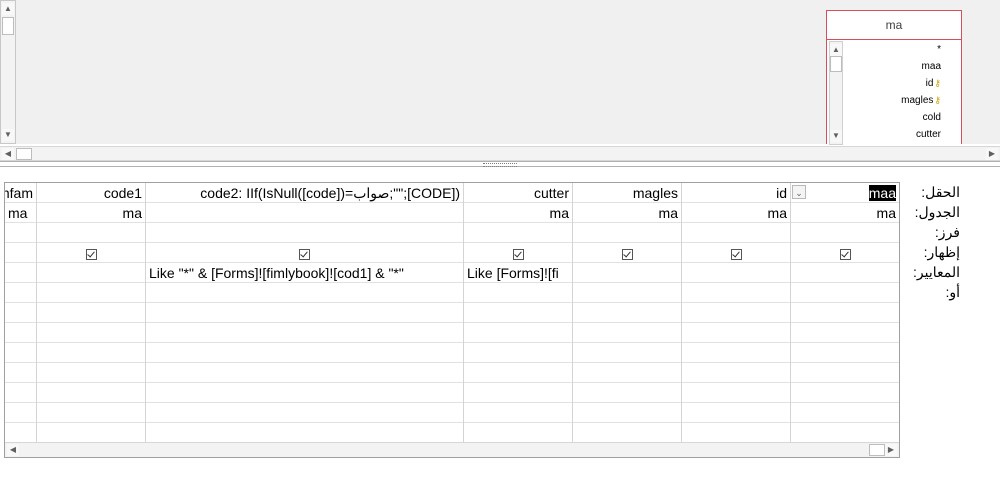  I want to click on table-cell, so click(304, 213).